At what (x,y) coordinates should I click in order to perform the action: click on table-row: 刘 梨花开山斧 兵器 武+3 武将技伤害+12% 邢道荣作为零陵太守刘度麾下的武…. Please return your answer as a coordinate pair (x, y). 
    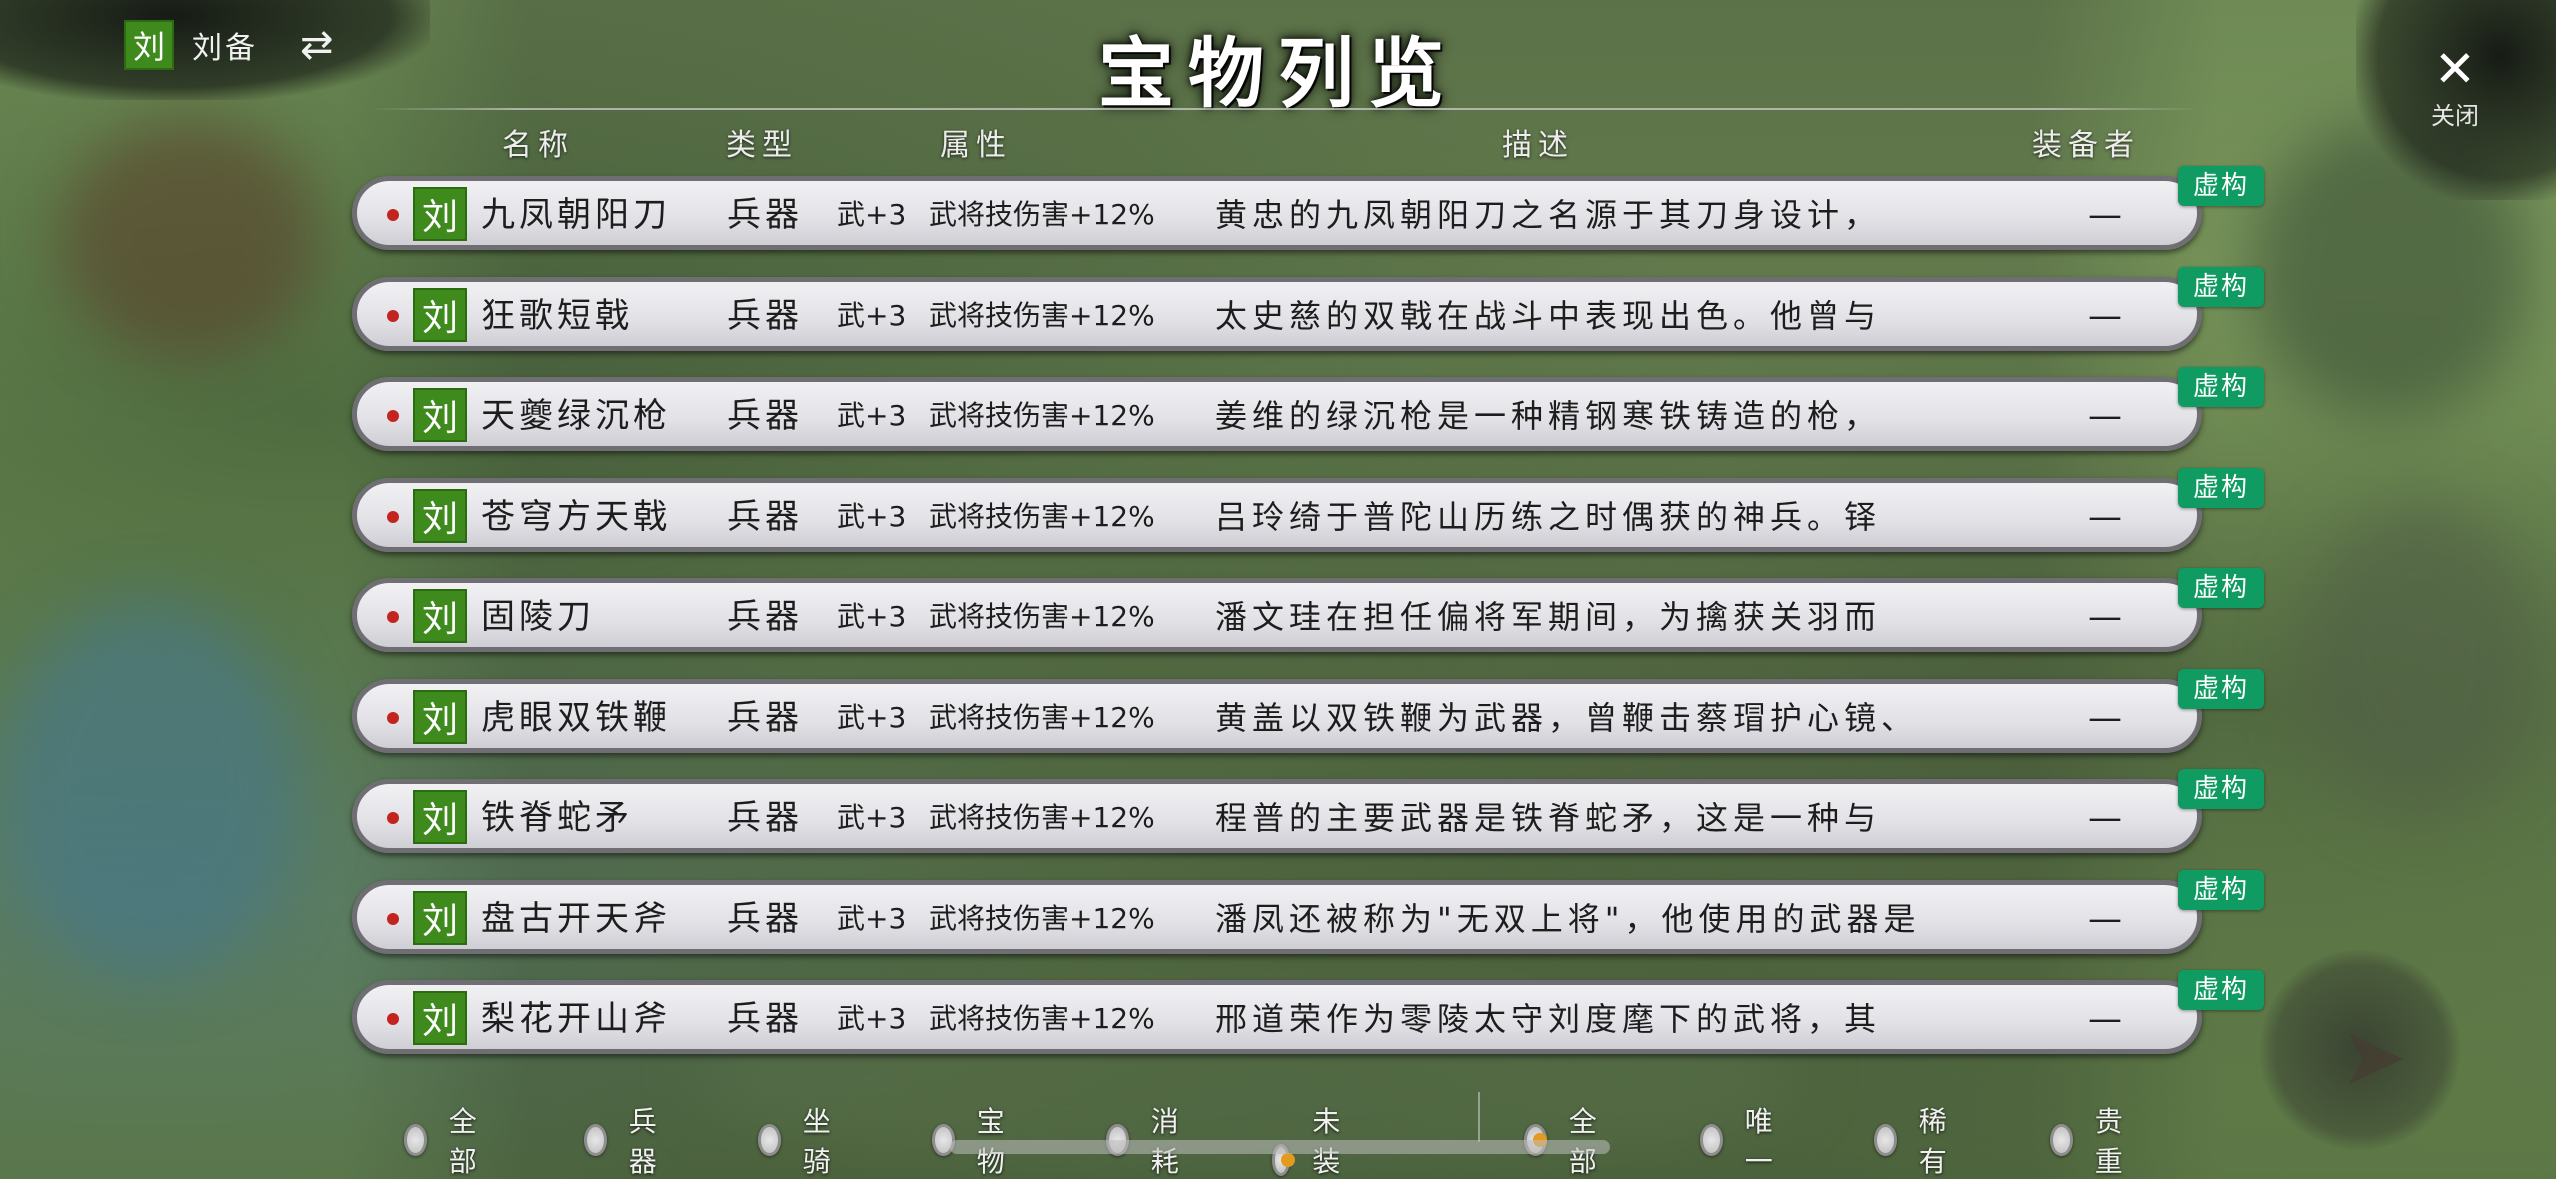
    Looking at the image, I should click on (1277, 1017).